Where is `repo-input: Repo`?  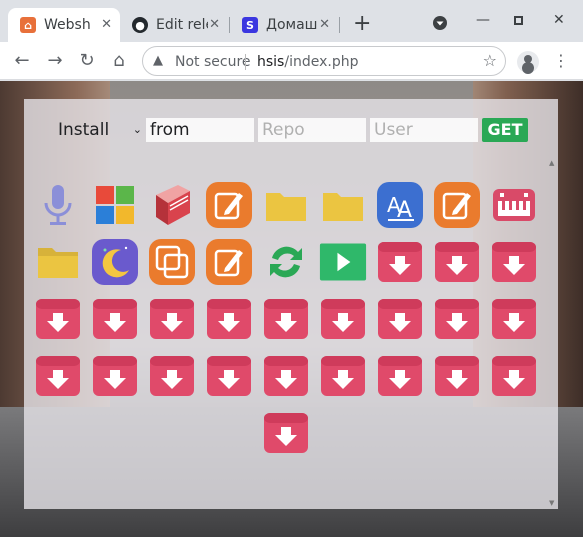
repo-input: Repo is located at coordinates (312, 130).